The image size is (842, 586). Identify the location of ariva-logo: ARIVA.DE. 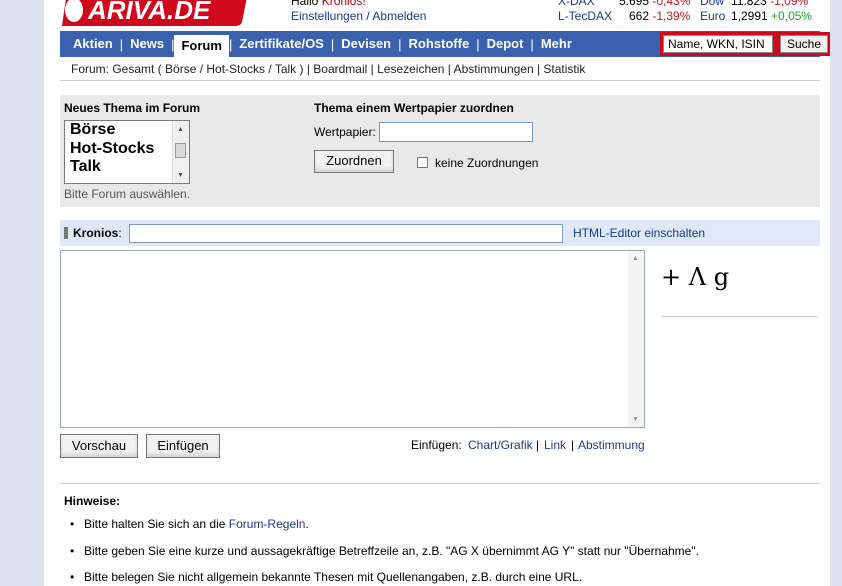
(157, 13).